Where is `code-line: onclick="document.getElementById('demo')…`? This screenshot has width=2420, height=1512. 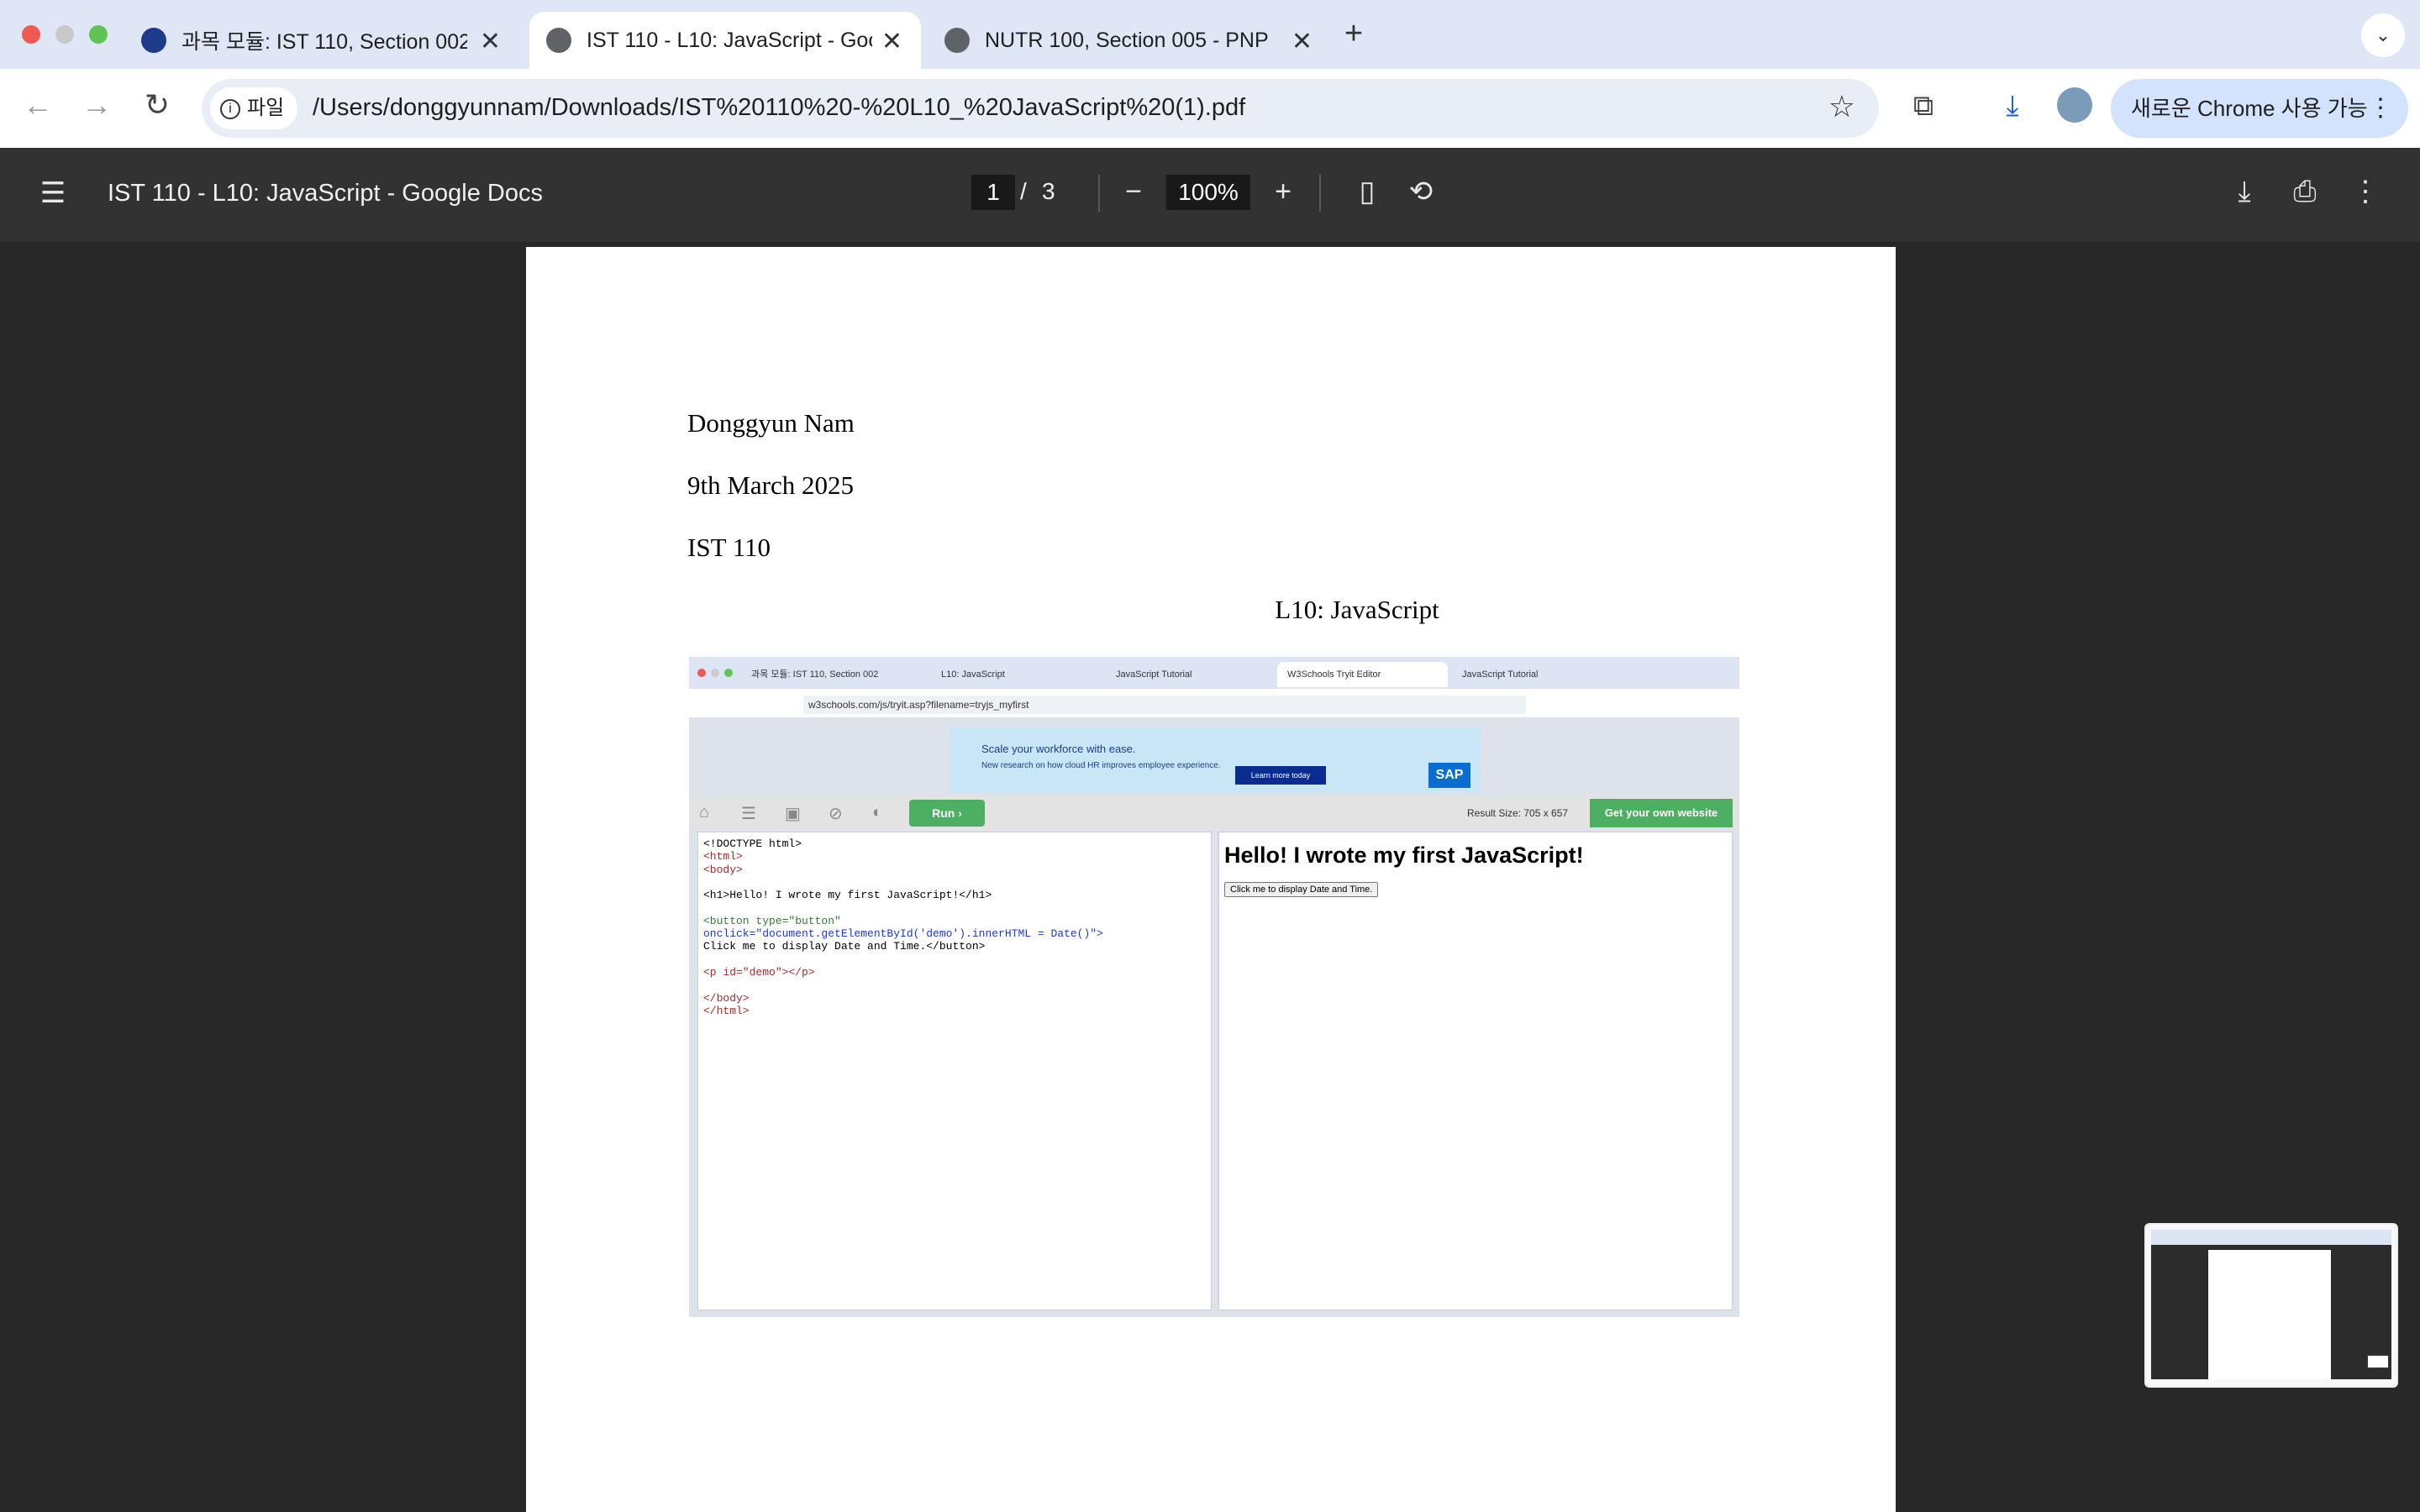
code-line: onclick="document.getElementById('demo')… is located at coordinates (903, 934).